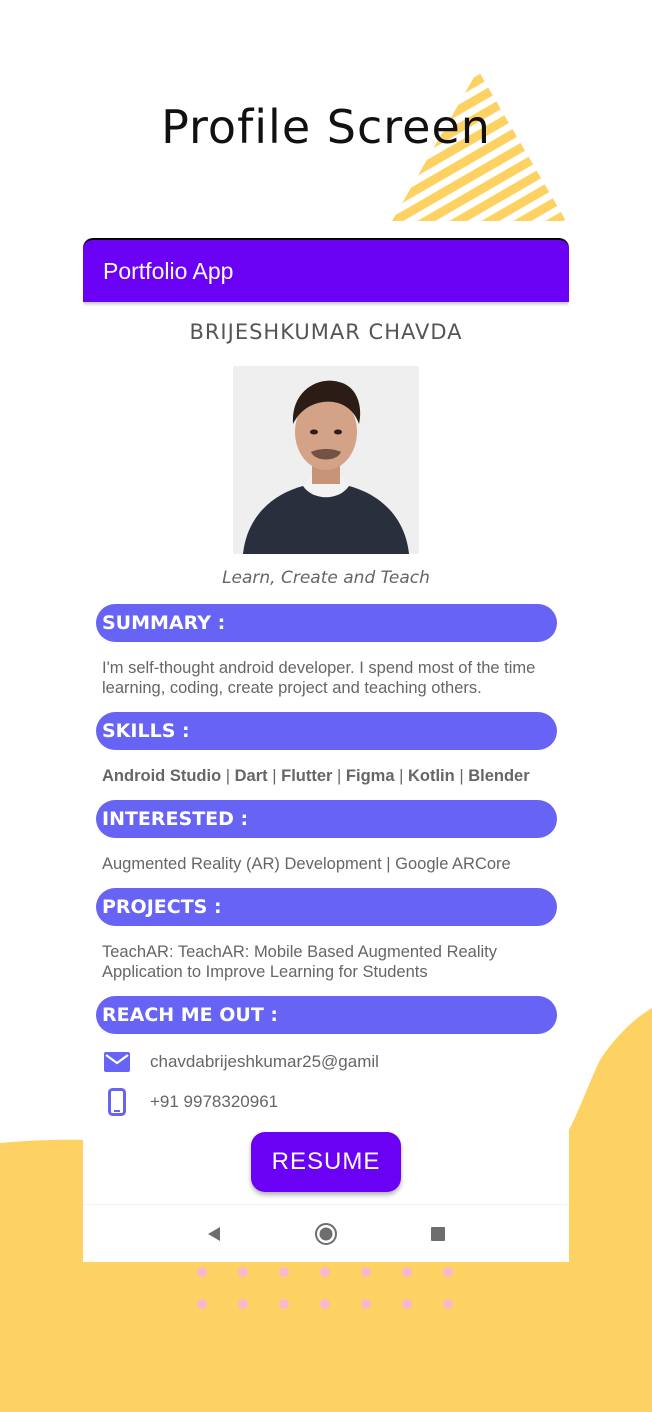  I want to click on navigation-bar, so click(326, 1233).